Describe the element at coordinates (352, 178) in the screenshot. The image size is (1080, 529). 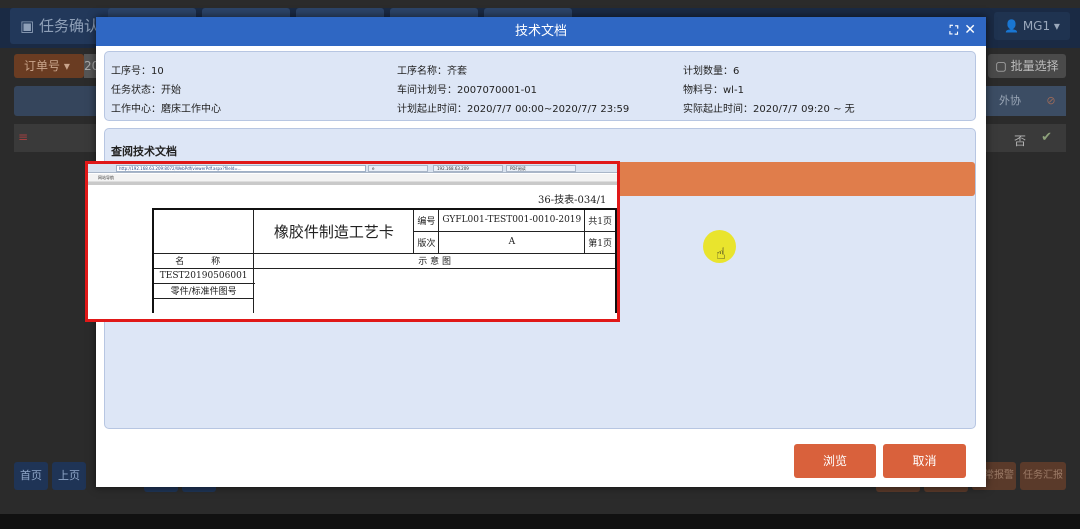
I see `favorites-bar: 网站导航` at that location.